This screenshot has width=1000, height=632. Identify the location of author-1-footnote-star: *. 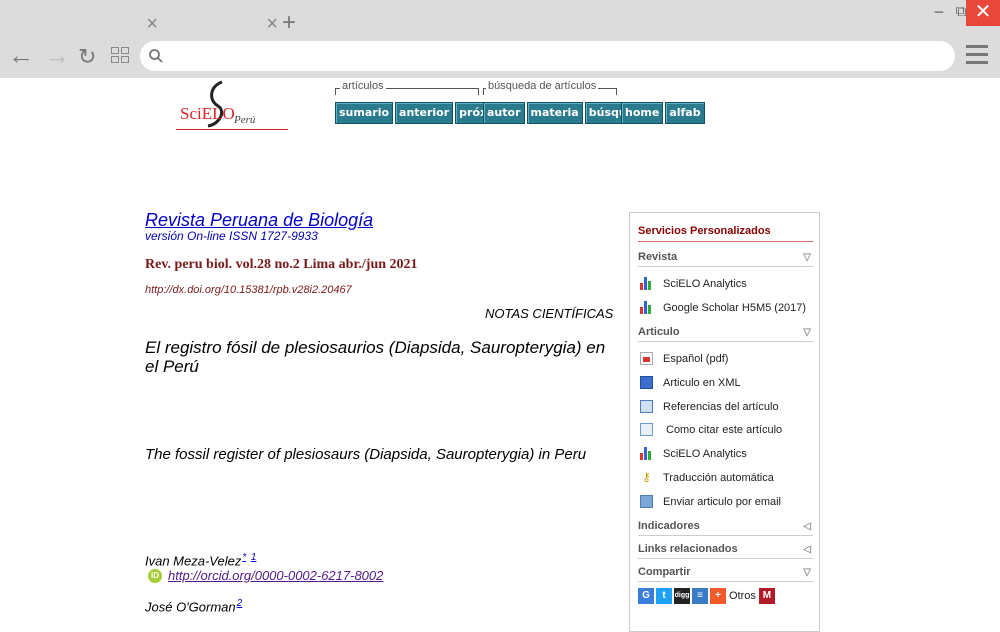
(244, 557).